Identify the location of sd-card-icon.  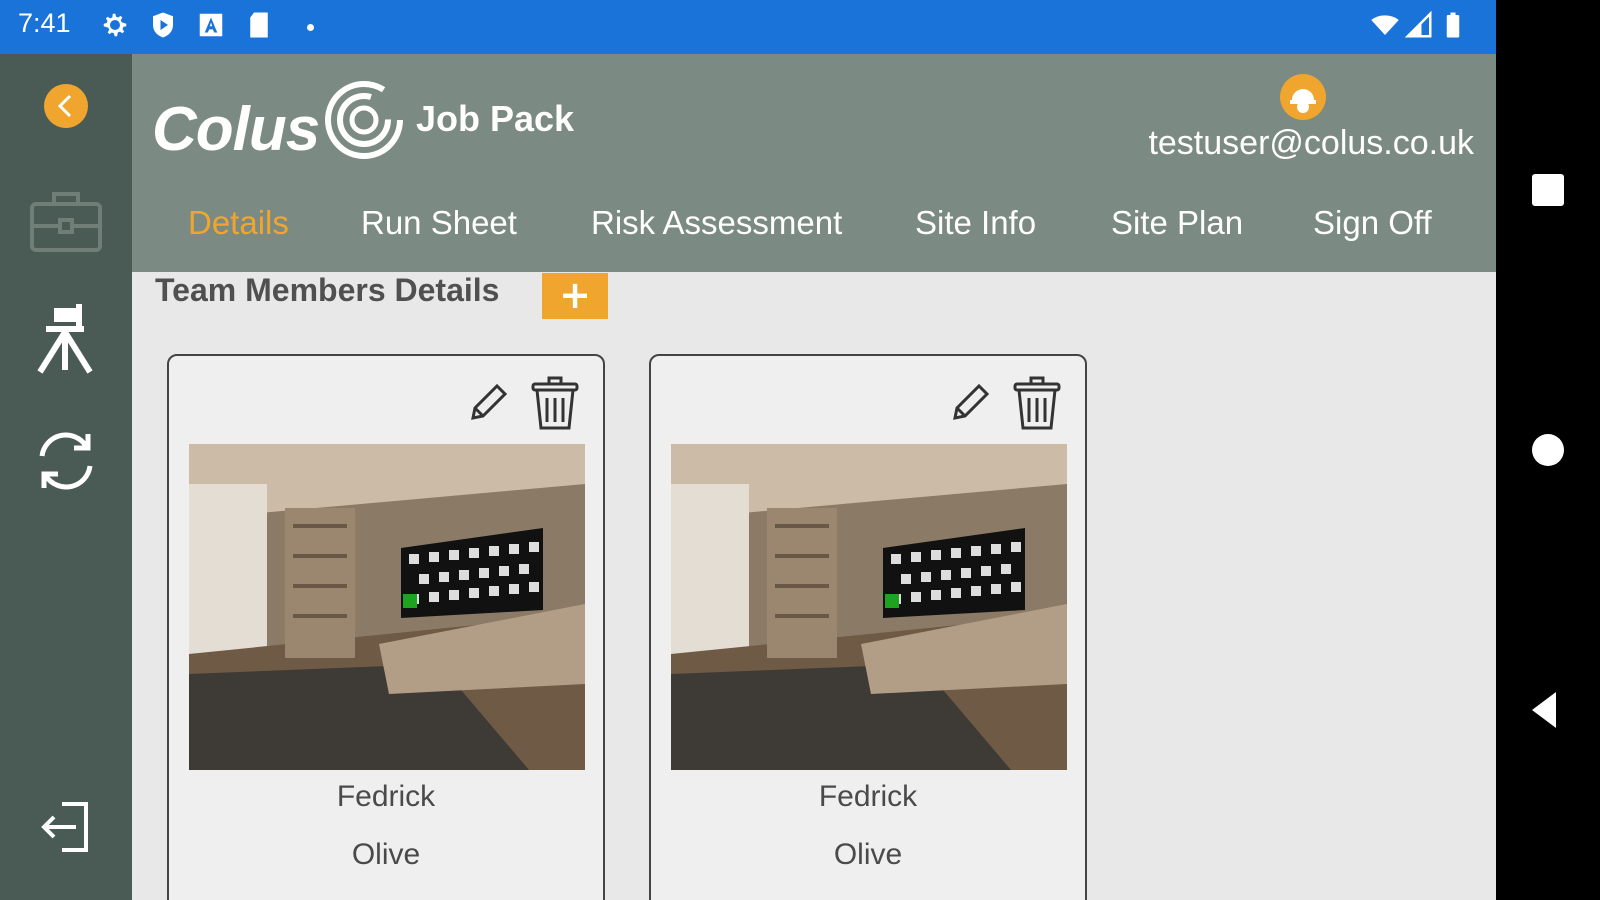
(259, 25).